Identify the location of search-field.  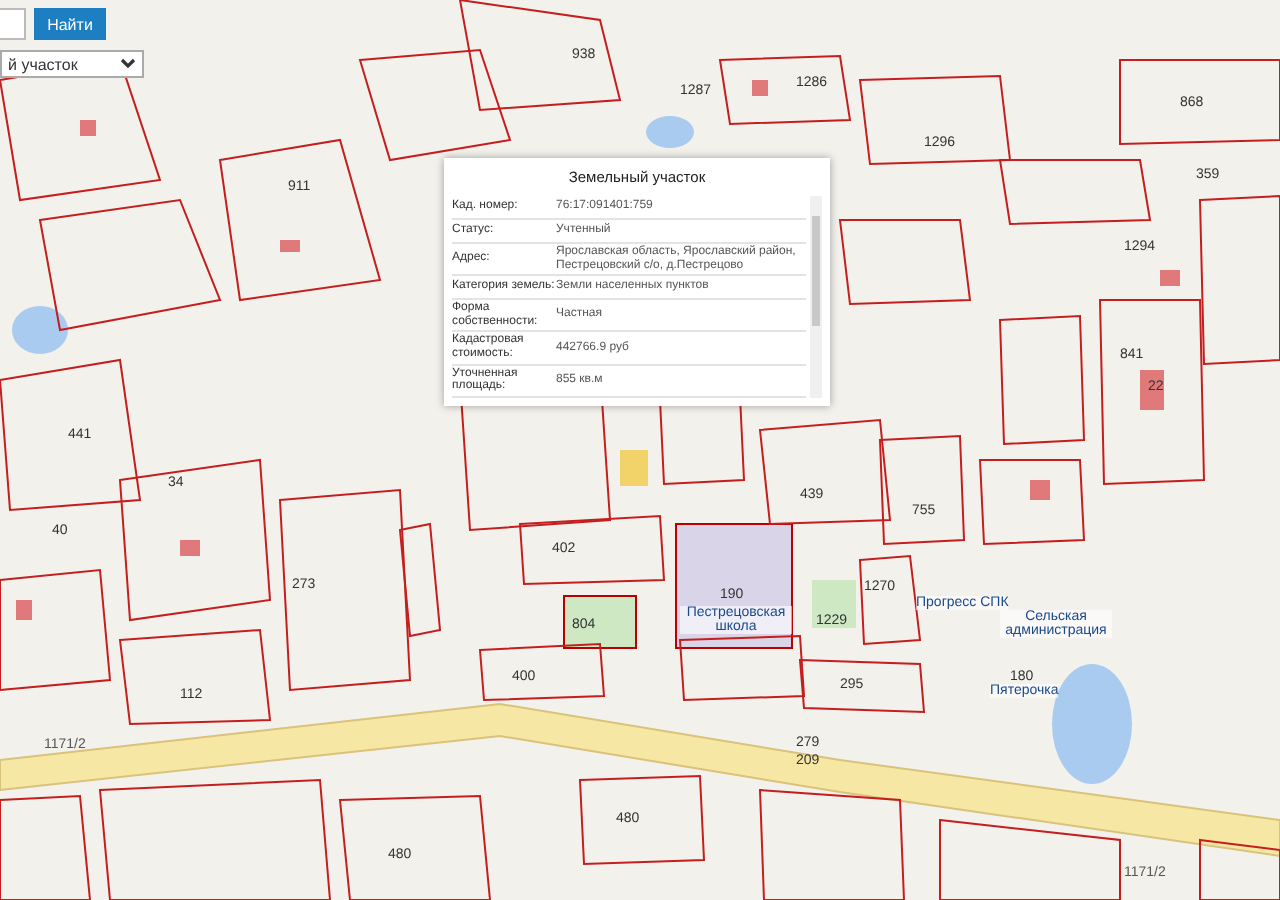
(13, 24).